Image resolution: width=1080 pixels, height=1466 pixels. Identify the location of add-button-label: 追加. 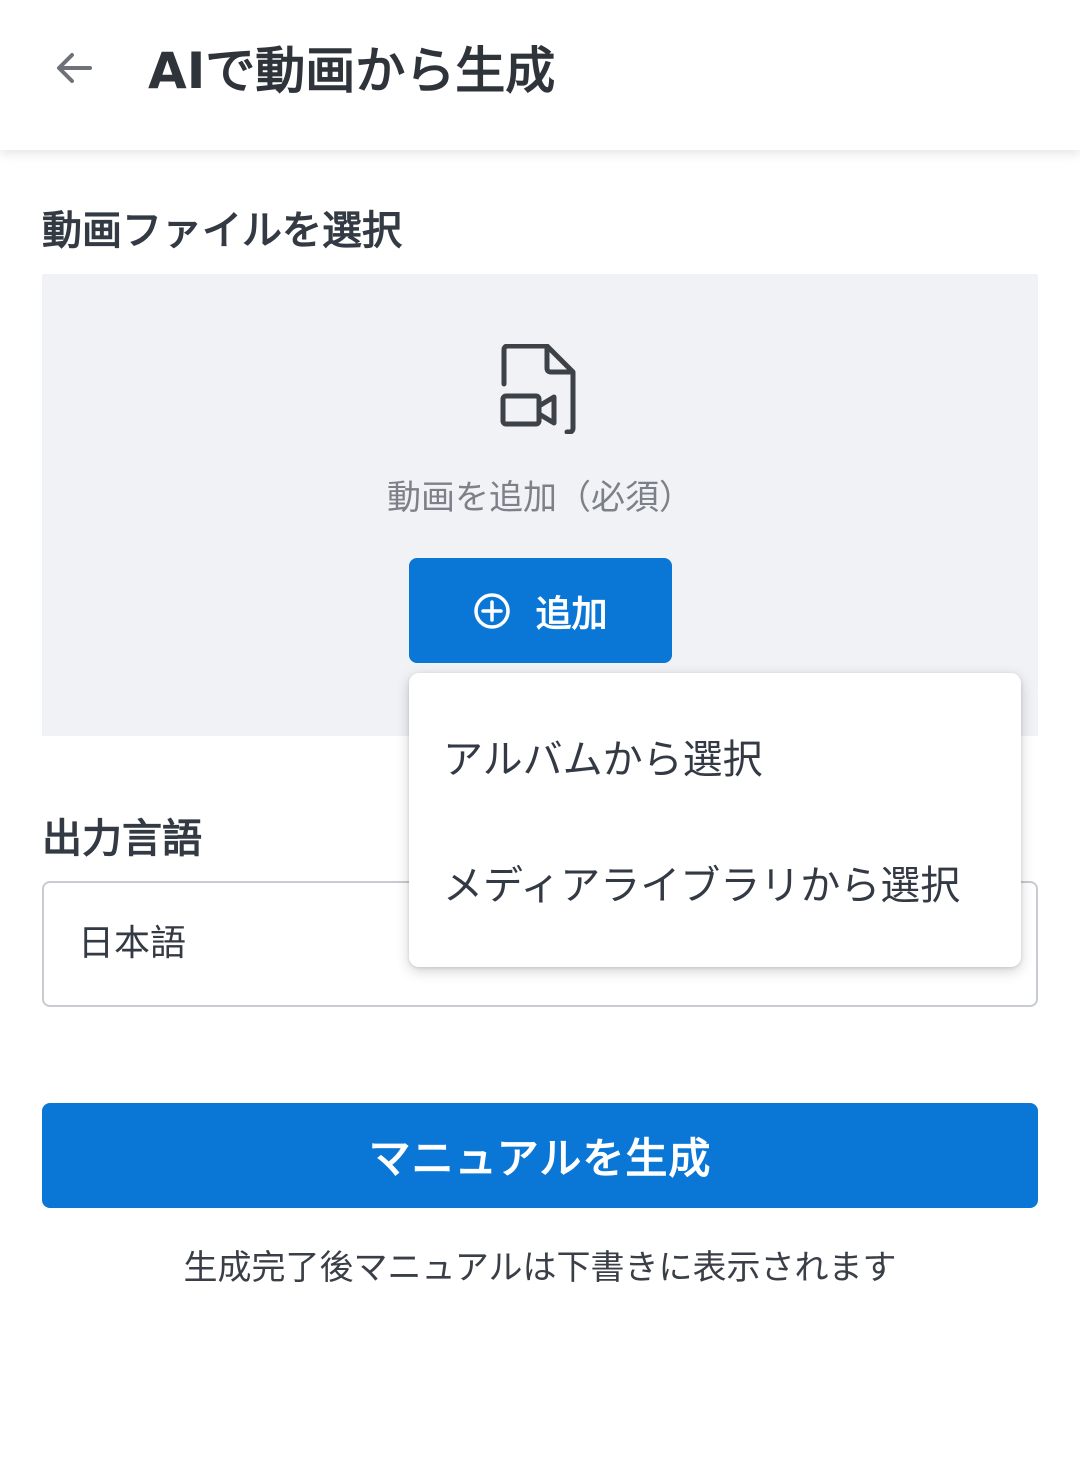
(571, 614).